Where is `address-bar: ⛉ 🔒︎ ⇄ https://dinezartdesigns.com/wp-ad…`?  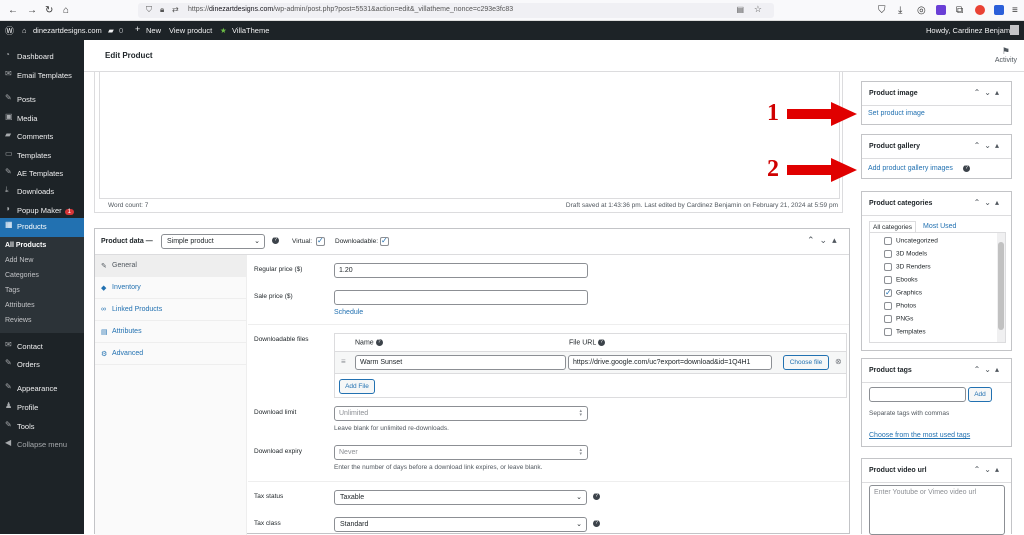 address-bar: ⛉ 🔒︎ ⇄ https://dinezartdesigns.com/wp-ad… is located at coordinates (456, 10).